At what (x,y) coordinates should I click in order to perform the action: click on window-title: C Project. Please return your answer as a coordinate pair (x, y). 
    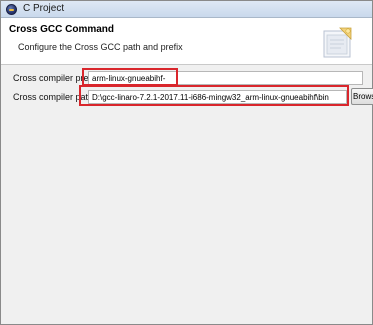
    Looking at the image, I should click on (44, 8).